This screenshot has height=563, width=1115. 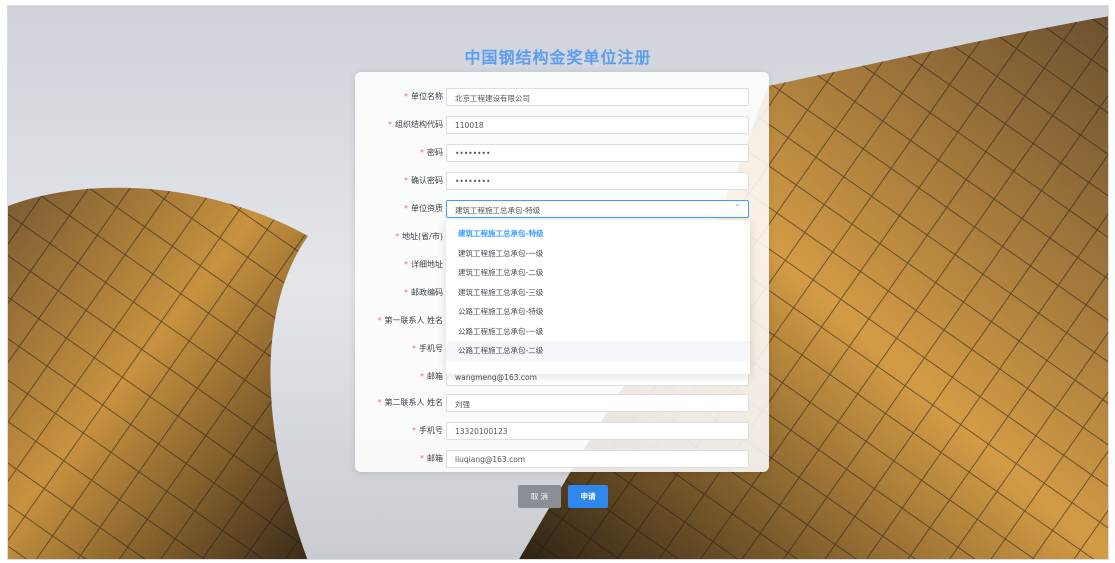 I want to click on field-row-unit-name: * 单位名称 北京工程建设有限公司, so click(x=562, y=98).